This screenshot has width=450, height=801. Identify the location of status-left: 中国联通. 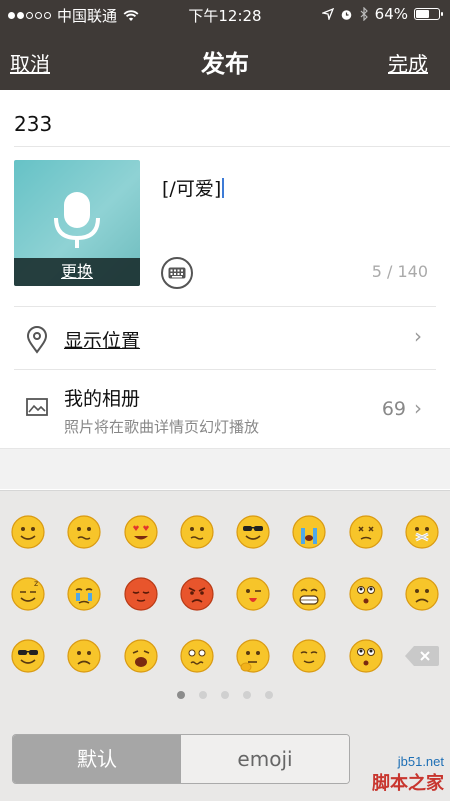
(73, 15).